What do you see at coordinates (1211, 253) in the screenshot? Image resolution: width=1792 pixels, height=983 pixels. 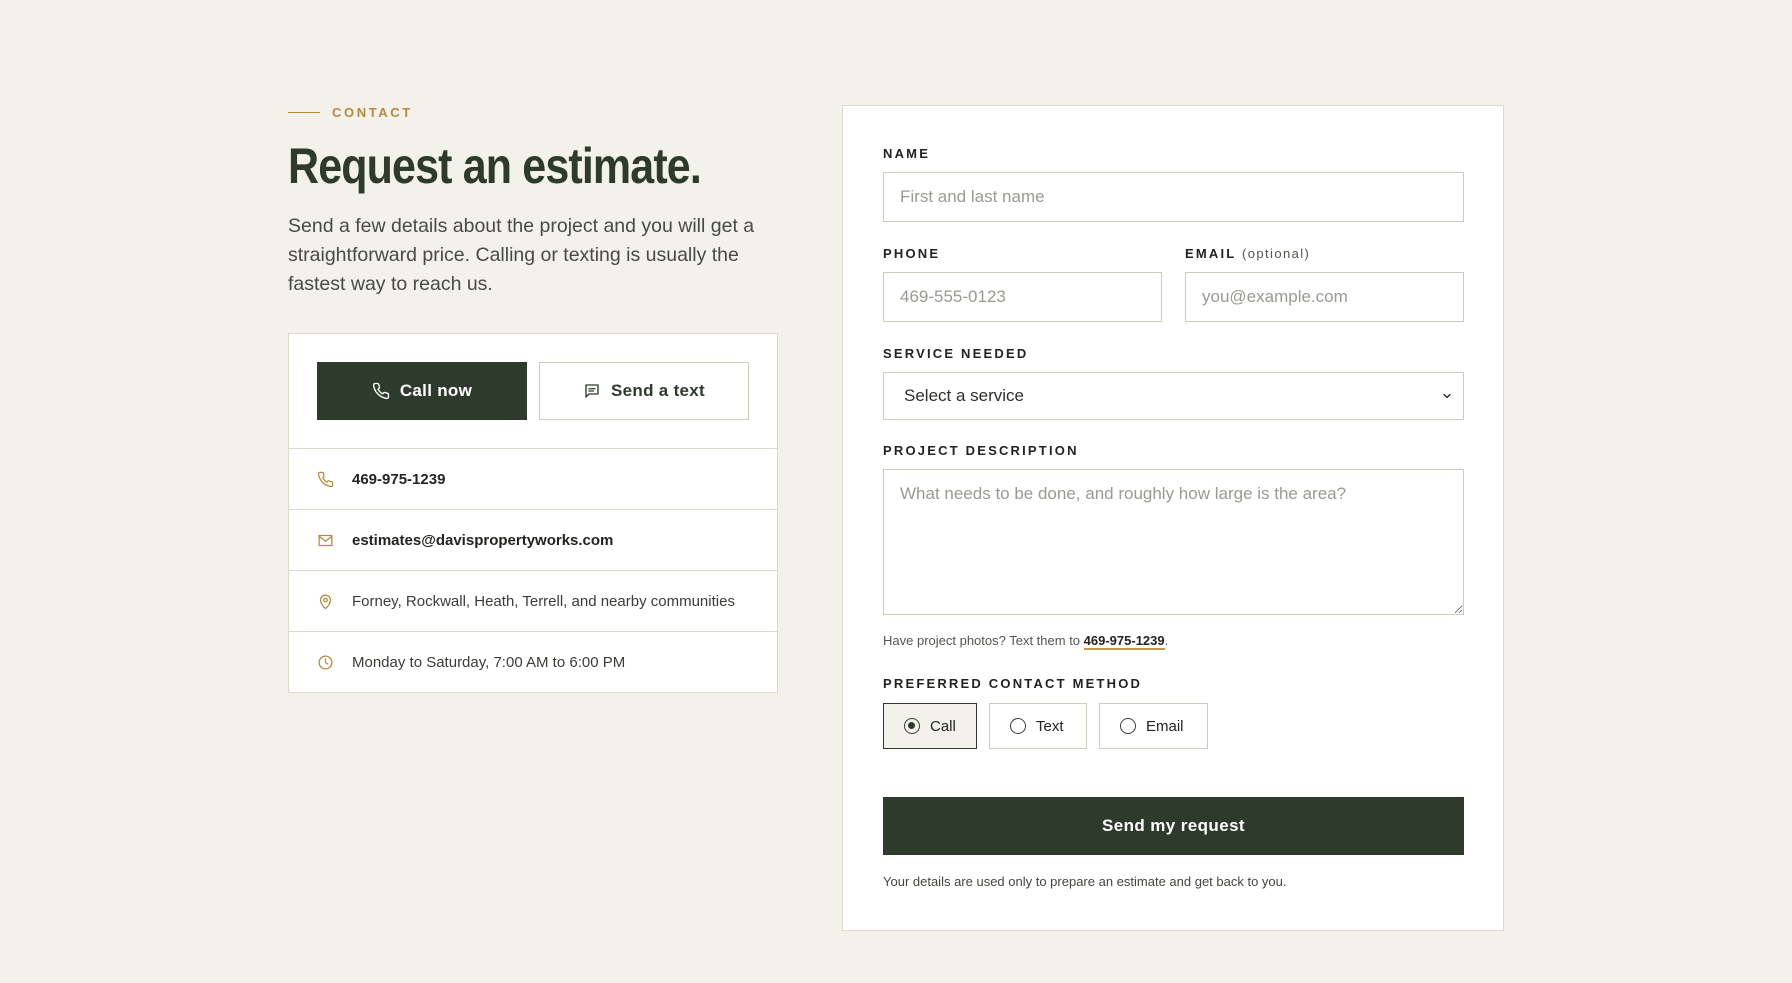 I see `email-label-text: EMAIL` at bounding box center [1211, 253].